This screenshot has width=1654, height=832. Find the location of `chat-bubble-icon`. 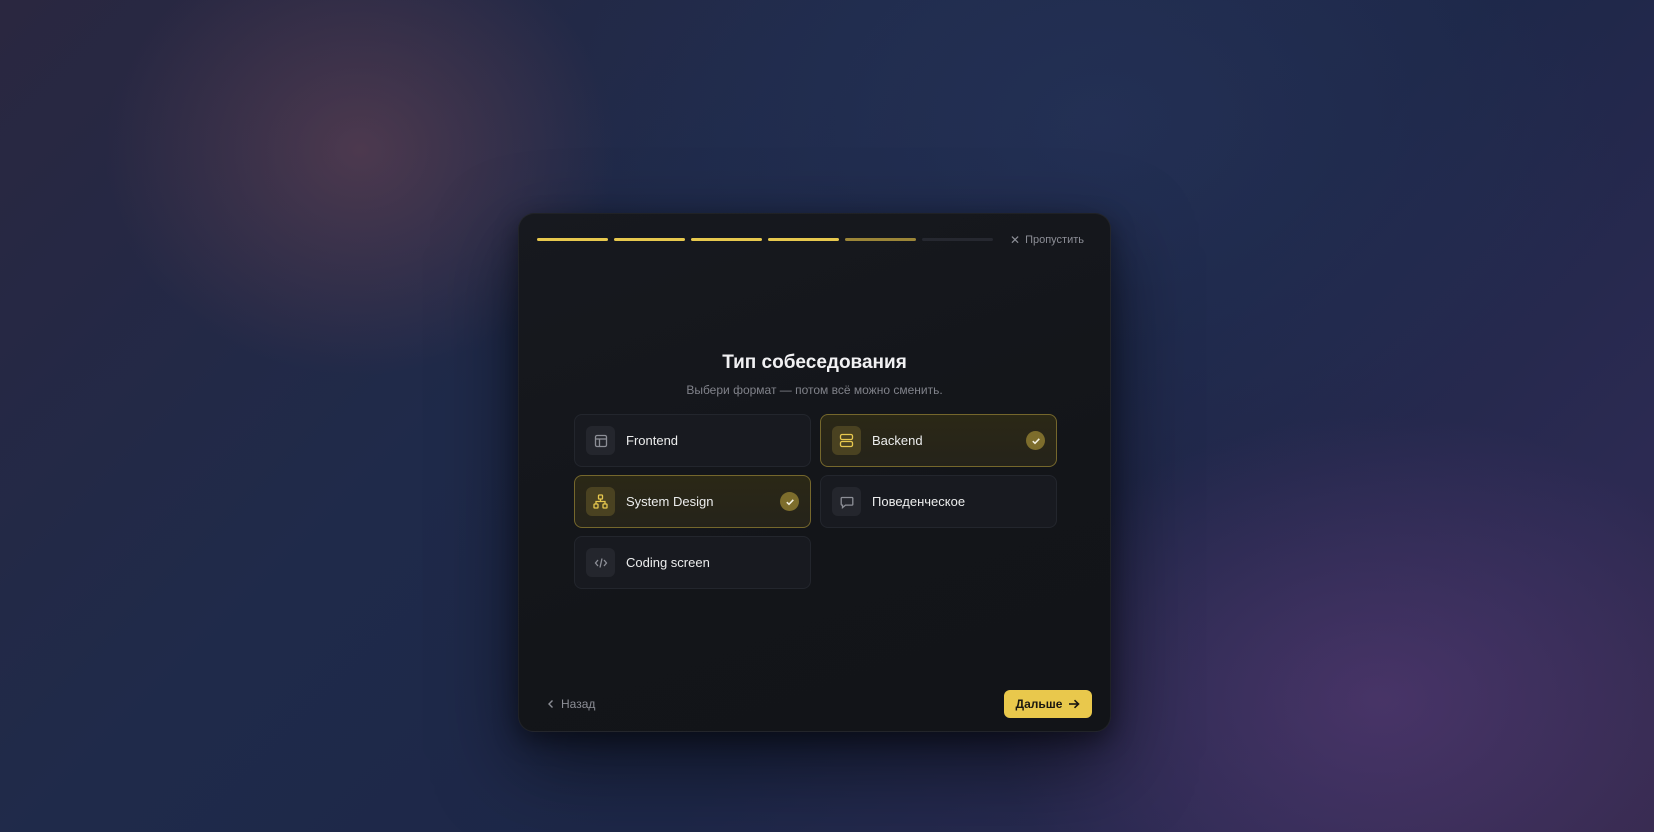

chat-bubble-icon is located at coordinates (846, 501).